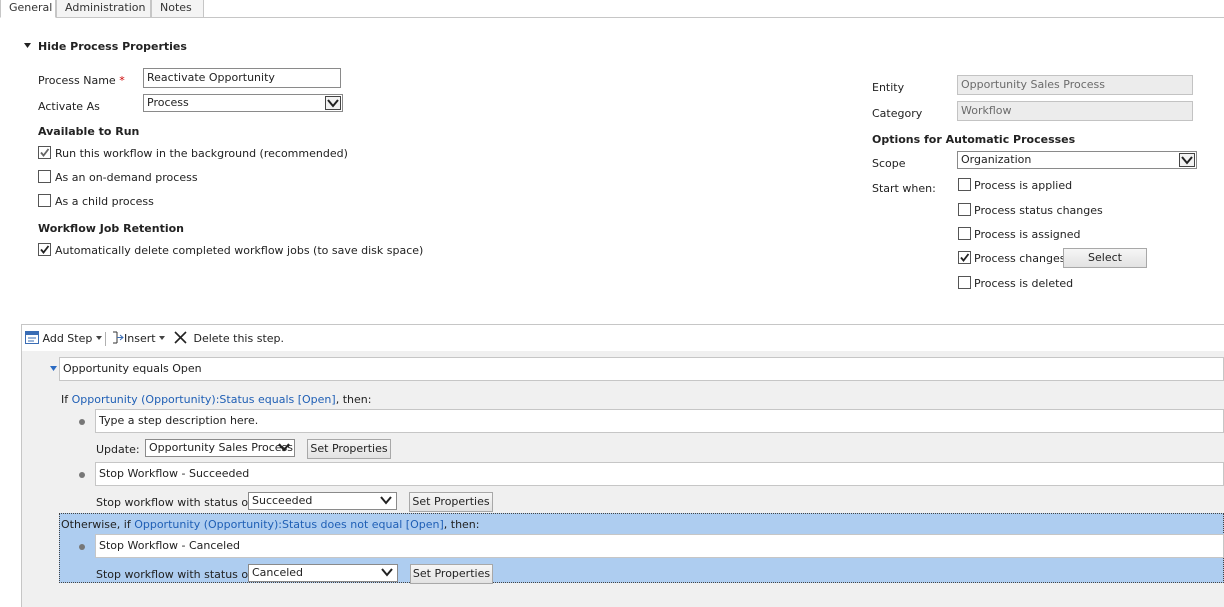  Describe the element at coordinates (243, 103) in the screenshot. I see `activate-as-select: Process` at that location.